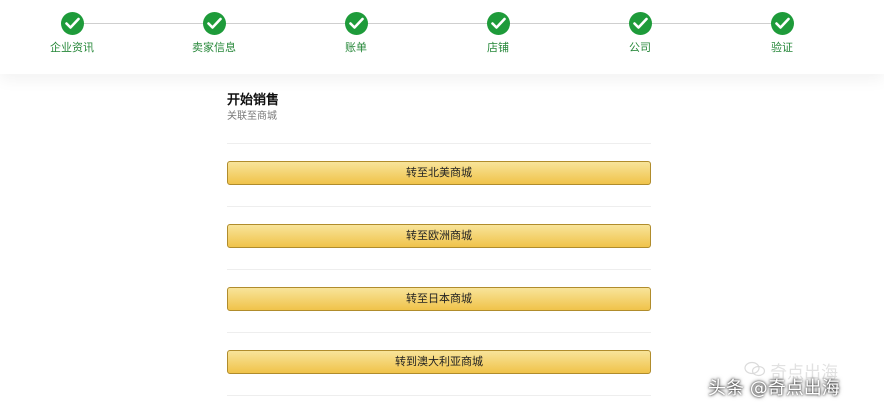  I want to click on step-label: 验证, so click(782, 47).